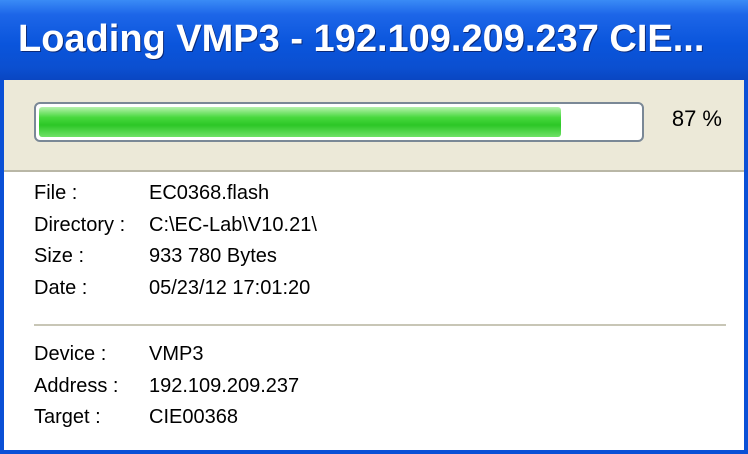 The height and width of the screenshot is (454, 748). I want to click on date-value: 05/23/12 17:01:20, so click(230, 287).